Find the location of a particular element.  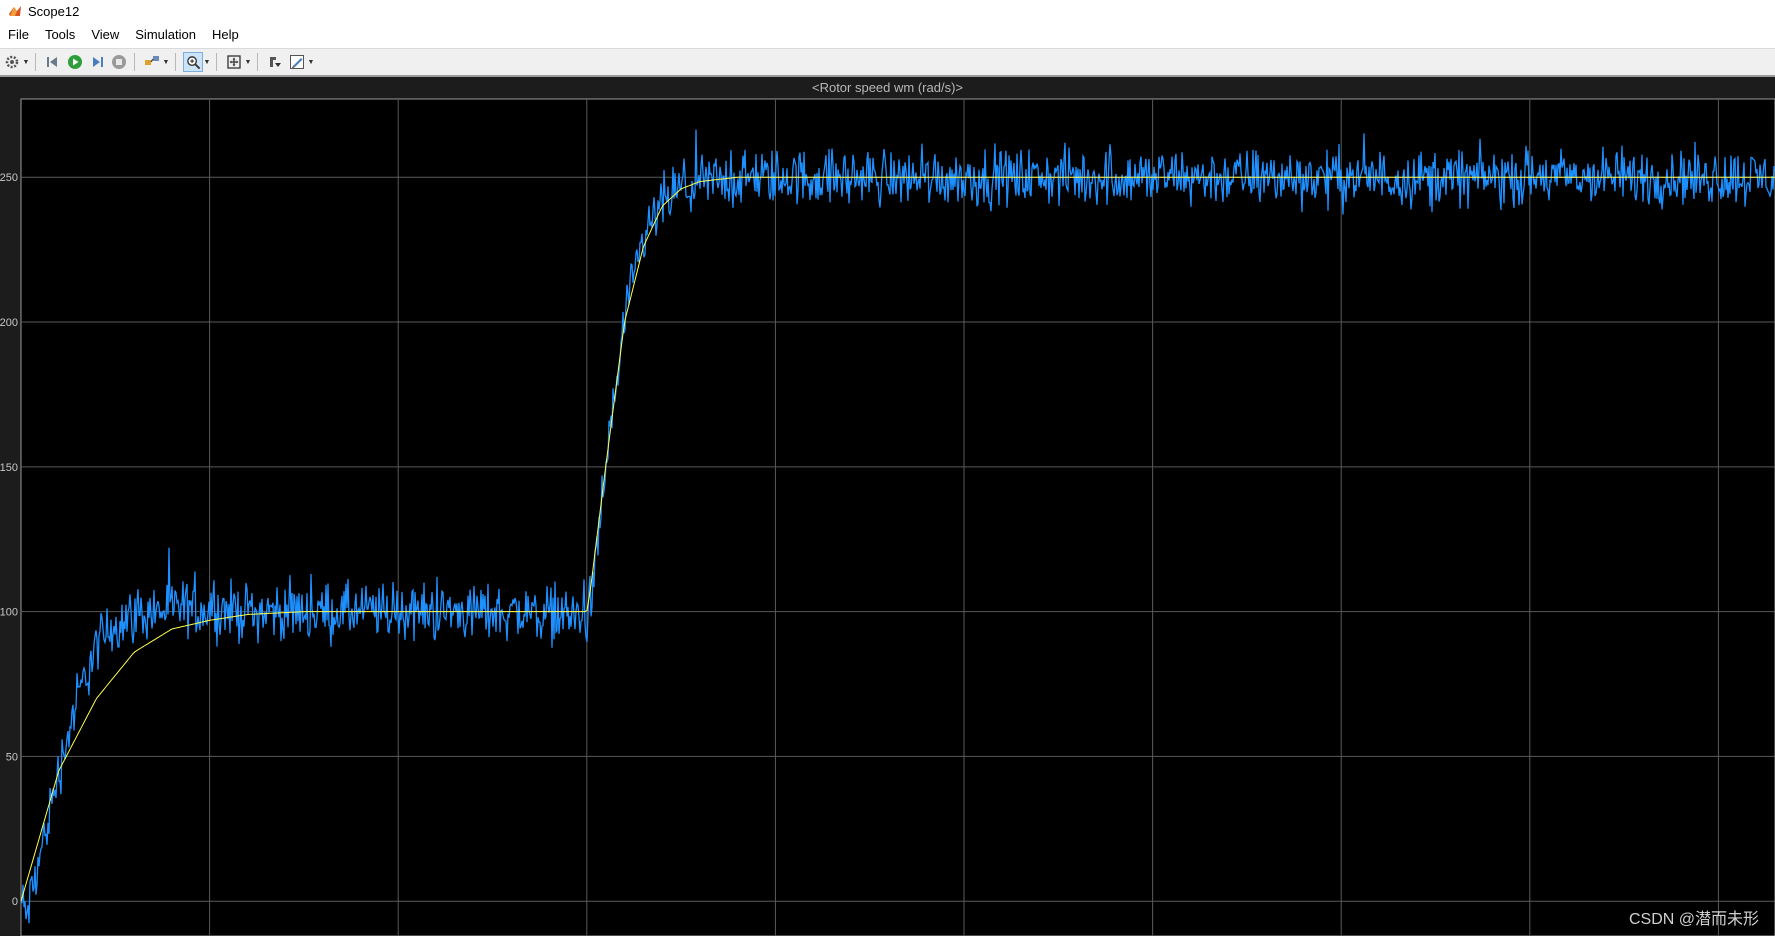

zoom-icon is located at coordinates (193, 62).